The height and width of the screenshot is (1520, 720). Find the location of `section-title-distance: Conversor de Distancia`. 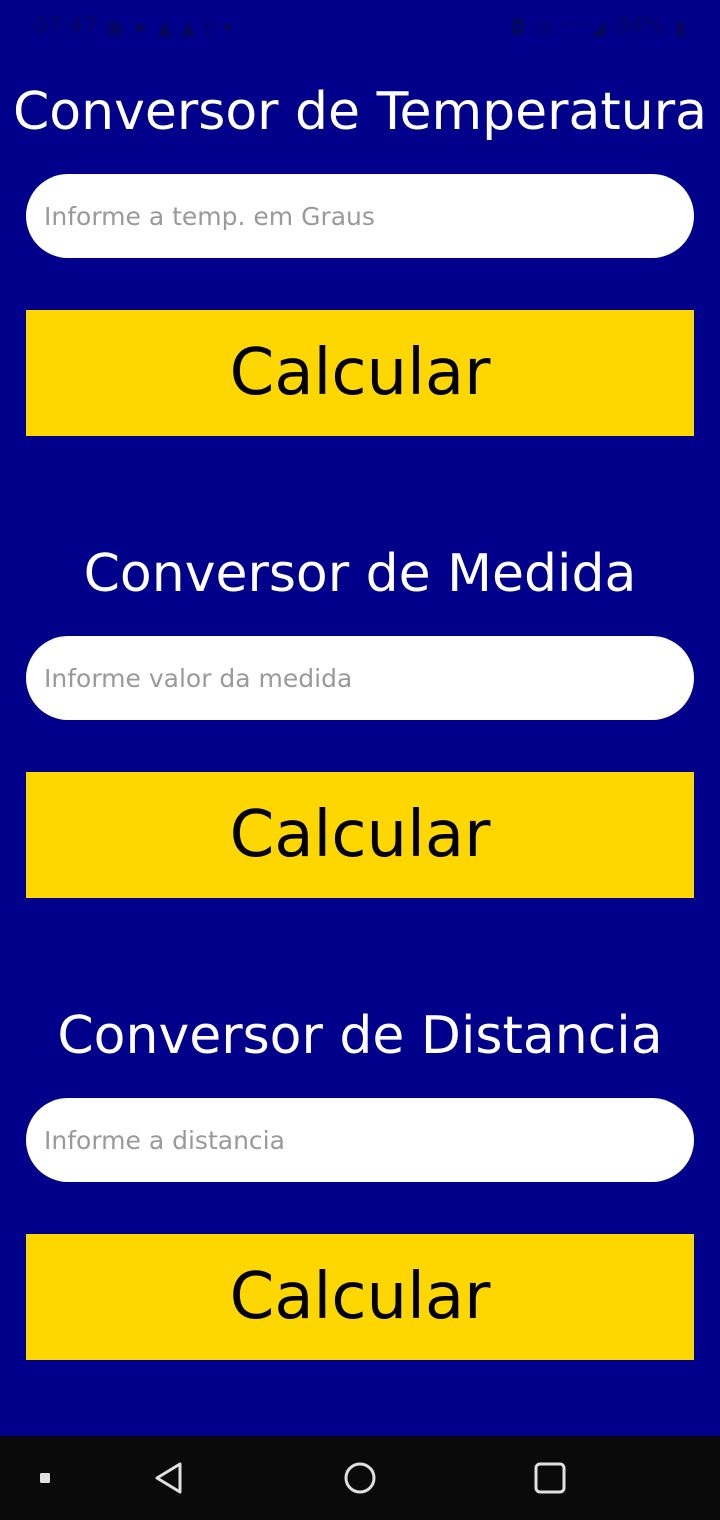

section-title-distance: Conversor de Distancia is located at coordinates (360, 1036).